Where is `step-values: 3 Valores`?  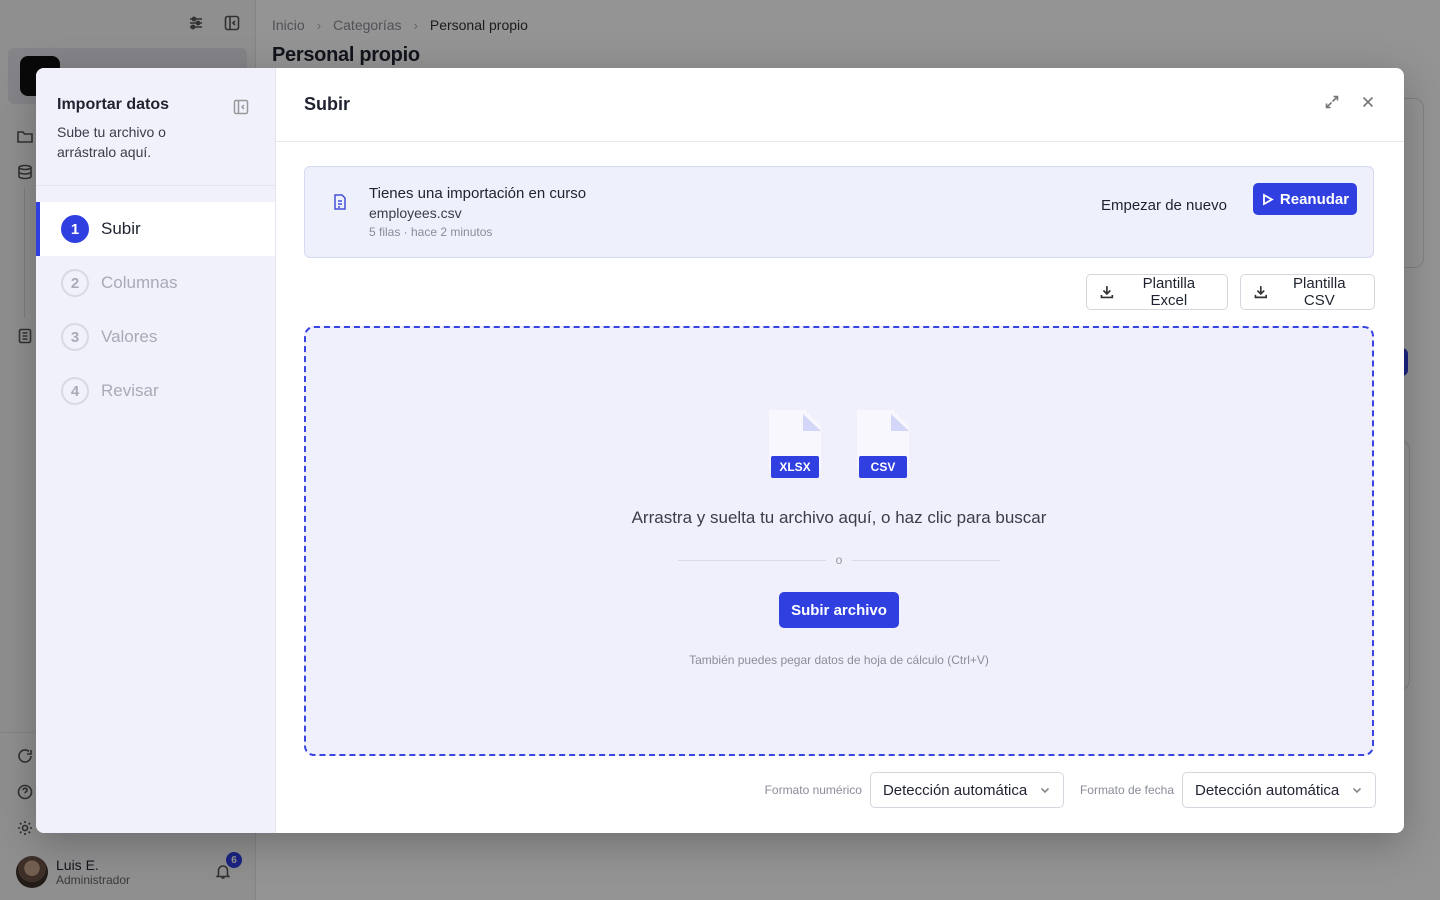
step-values: 3 Valores is located at coordinates (155, 337).